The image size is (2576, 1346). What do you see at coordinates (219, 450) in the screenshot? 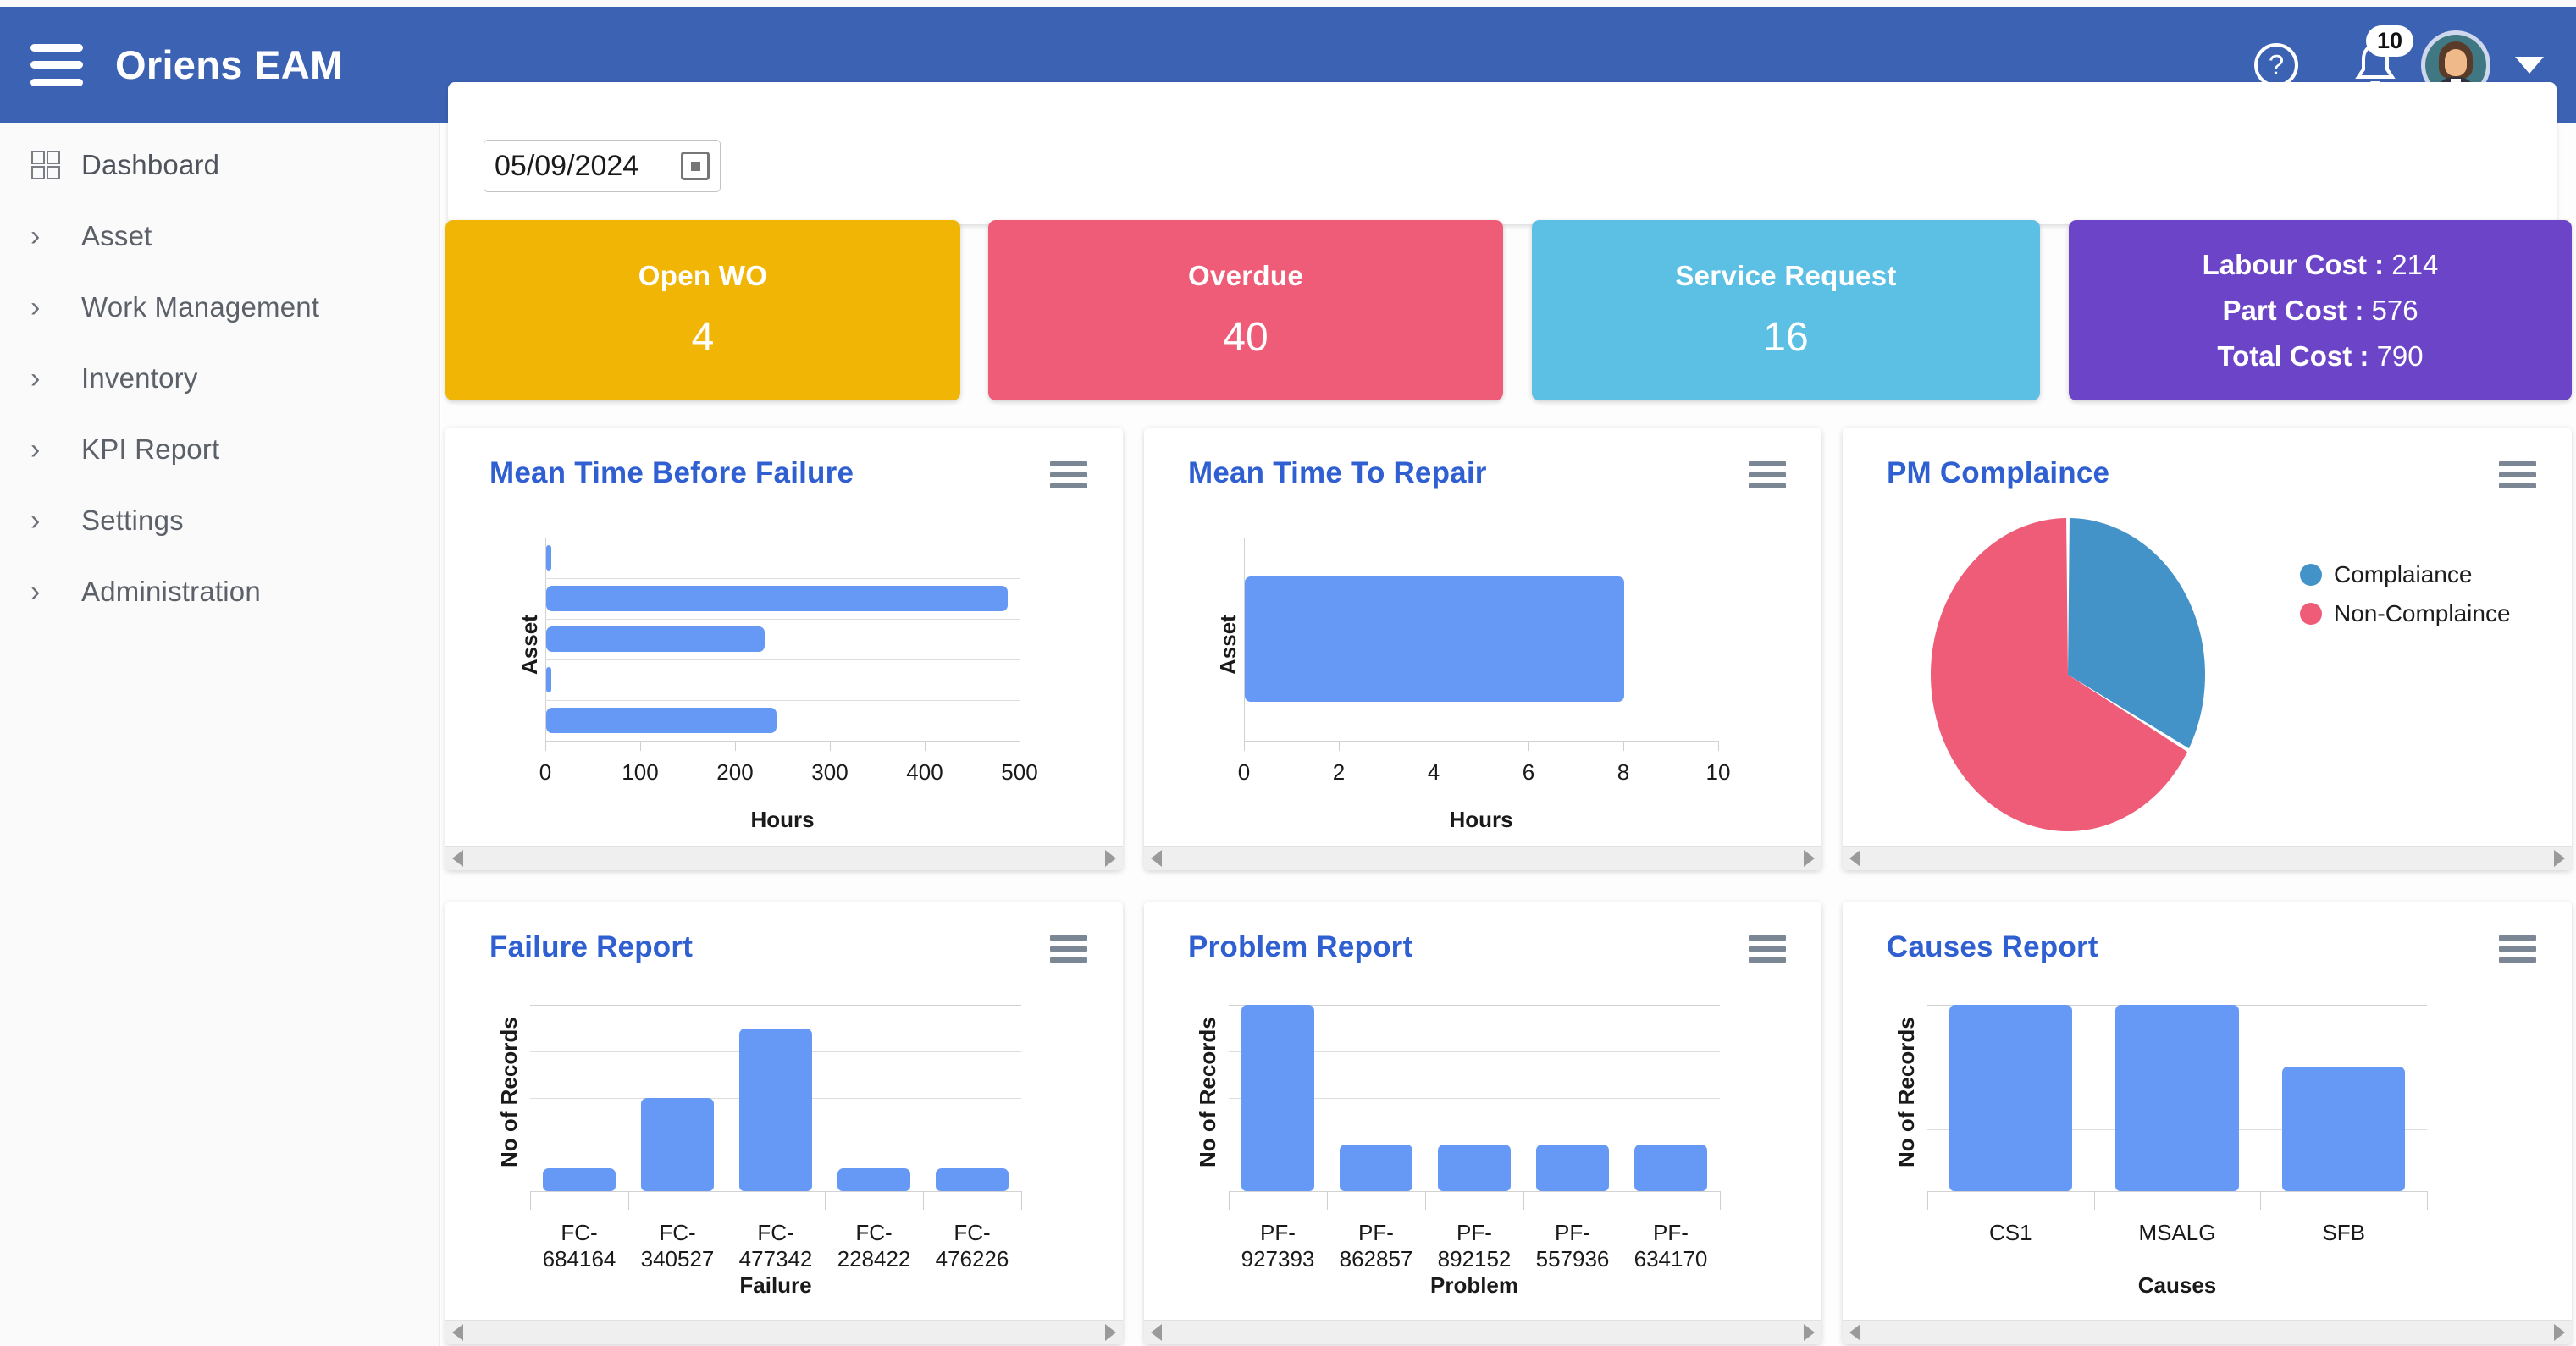
I see `sidebar-item-kpi-report: › KPI Report` at bounding box center [219, 450].